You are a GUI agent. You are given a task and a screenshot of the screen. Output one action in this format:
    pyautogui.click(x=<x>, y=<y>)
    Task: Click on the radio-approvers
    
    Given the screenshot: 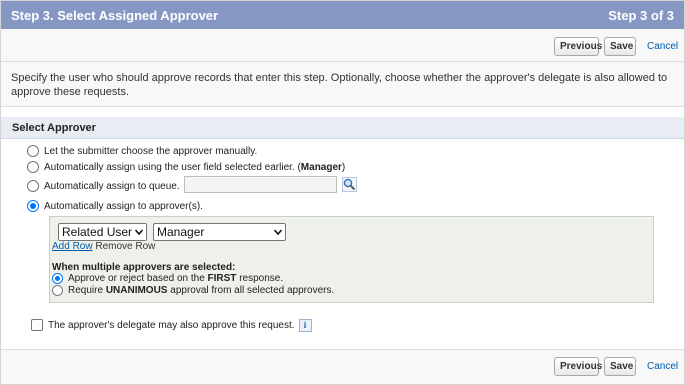 What is the action you would take?
    pyautogui.click(x=33, y=206)
    